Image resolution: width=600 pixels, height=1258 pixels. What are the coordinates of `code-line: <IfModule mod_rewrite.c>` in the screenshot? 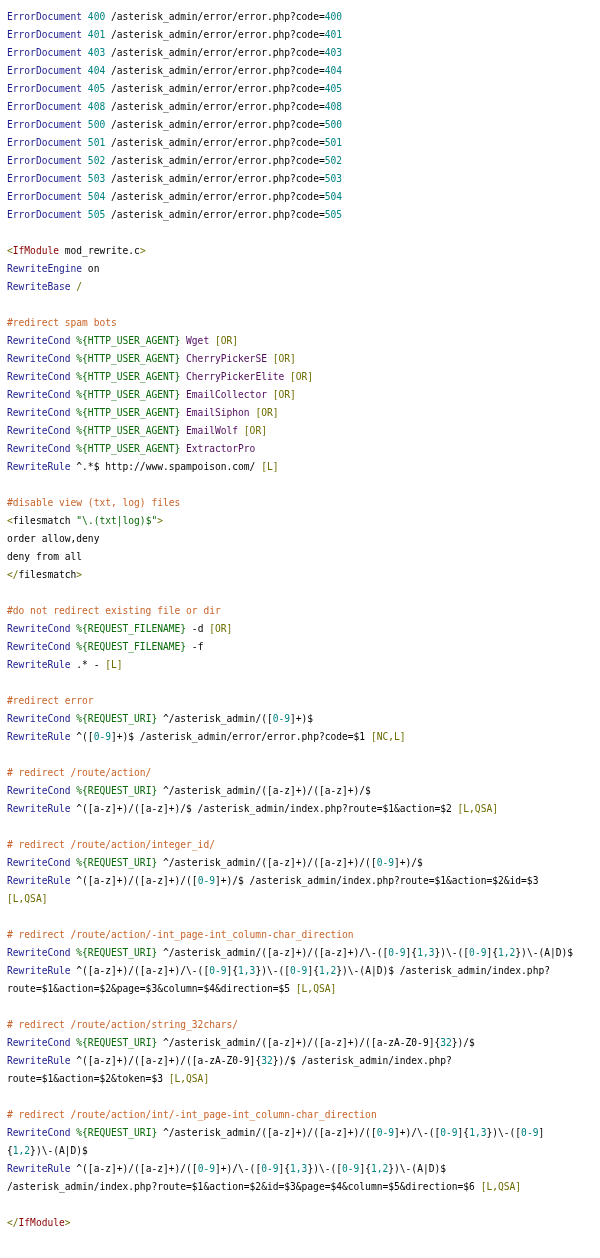 It's located at (76, 251).